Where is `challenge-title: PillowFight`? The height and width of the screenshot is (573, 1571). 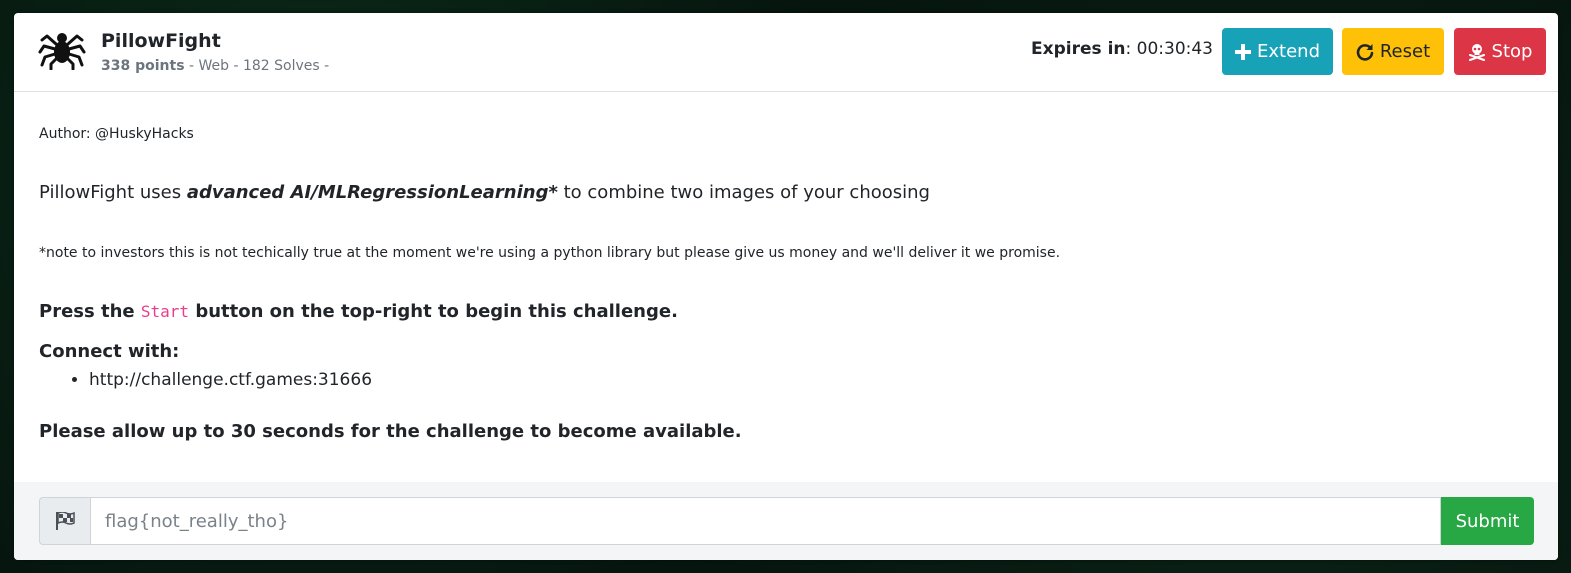
challenge-title: PillowFight is located at coordinates (161, 41).